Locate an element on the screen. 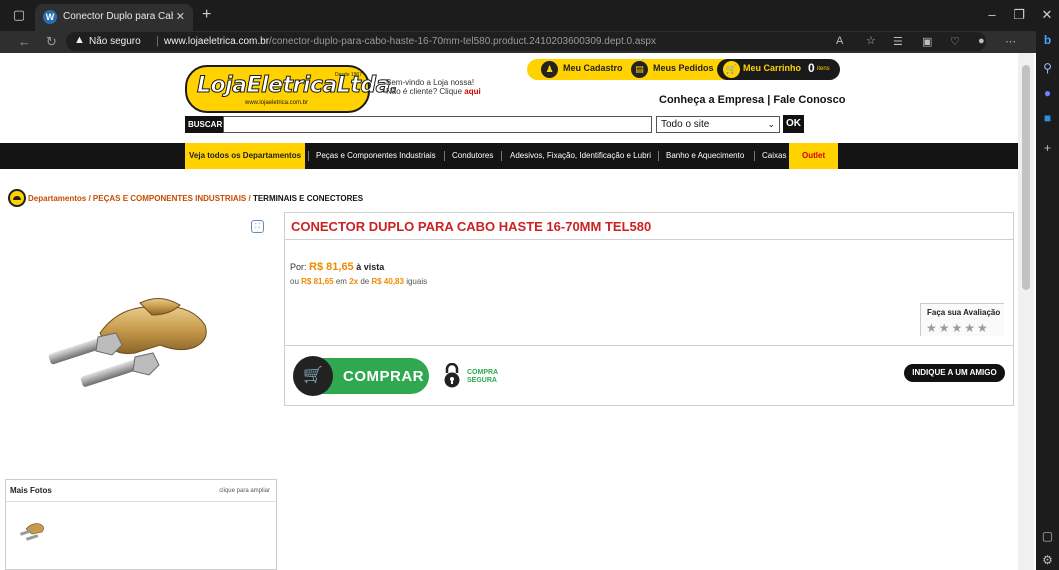 This screenshot has height=570, width=1059. more-photos-title: Mais Fotos is located at coordinates (31, 490).